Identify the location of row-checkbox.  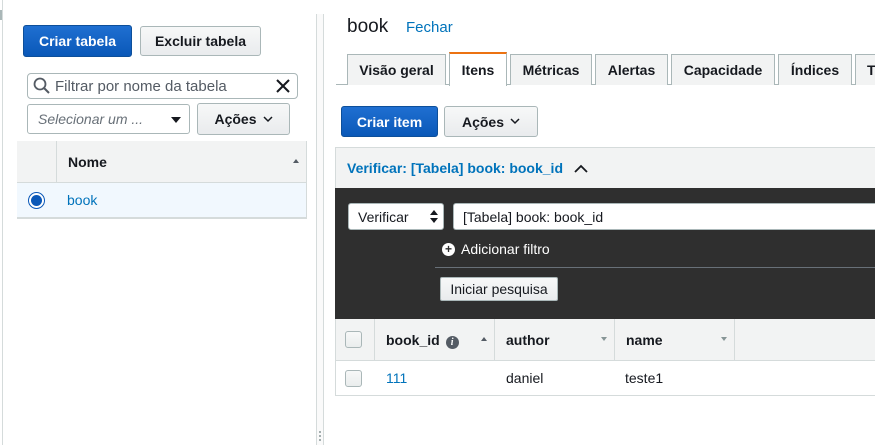
(353, 378).